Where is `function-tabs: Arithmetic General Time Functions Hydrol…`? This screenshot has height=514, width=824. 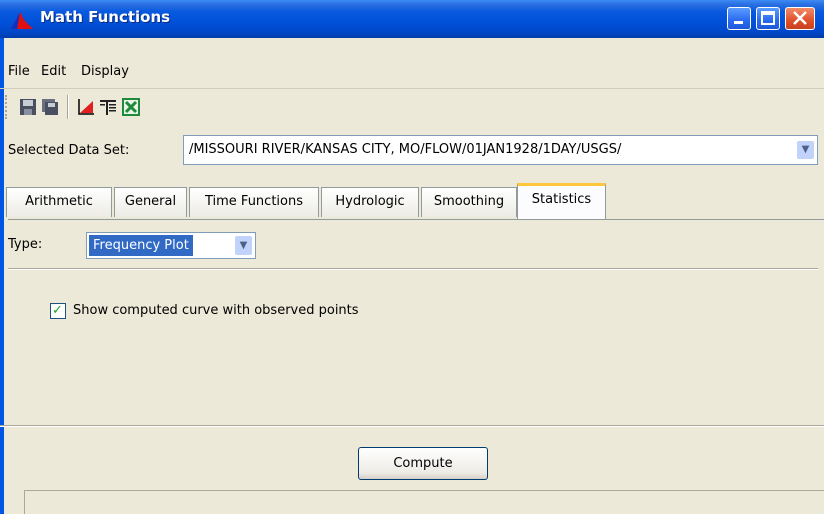
function-tabs: Arithmetic General Time Functions Hydrol… is located at coordinates (412, 201).